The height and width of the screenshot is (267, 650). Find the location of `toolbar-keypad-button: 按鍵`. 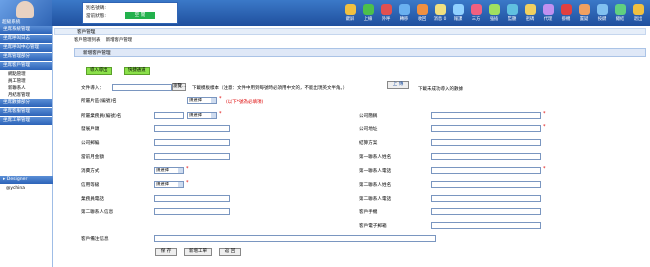

toolbar-keypad-button: 按鍵 is located at coordinates (602, 14).